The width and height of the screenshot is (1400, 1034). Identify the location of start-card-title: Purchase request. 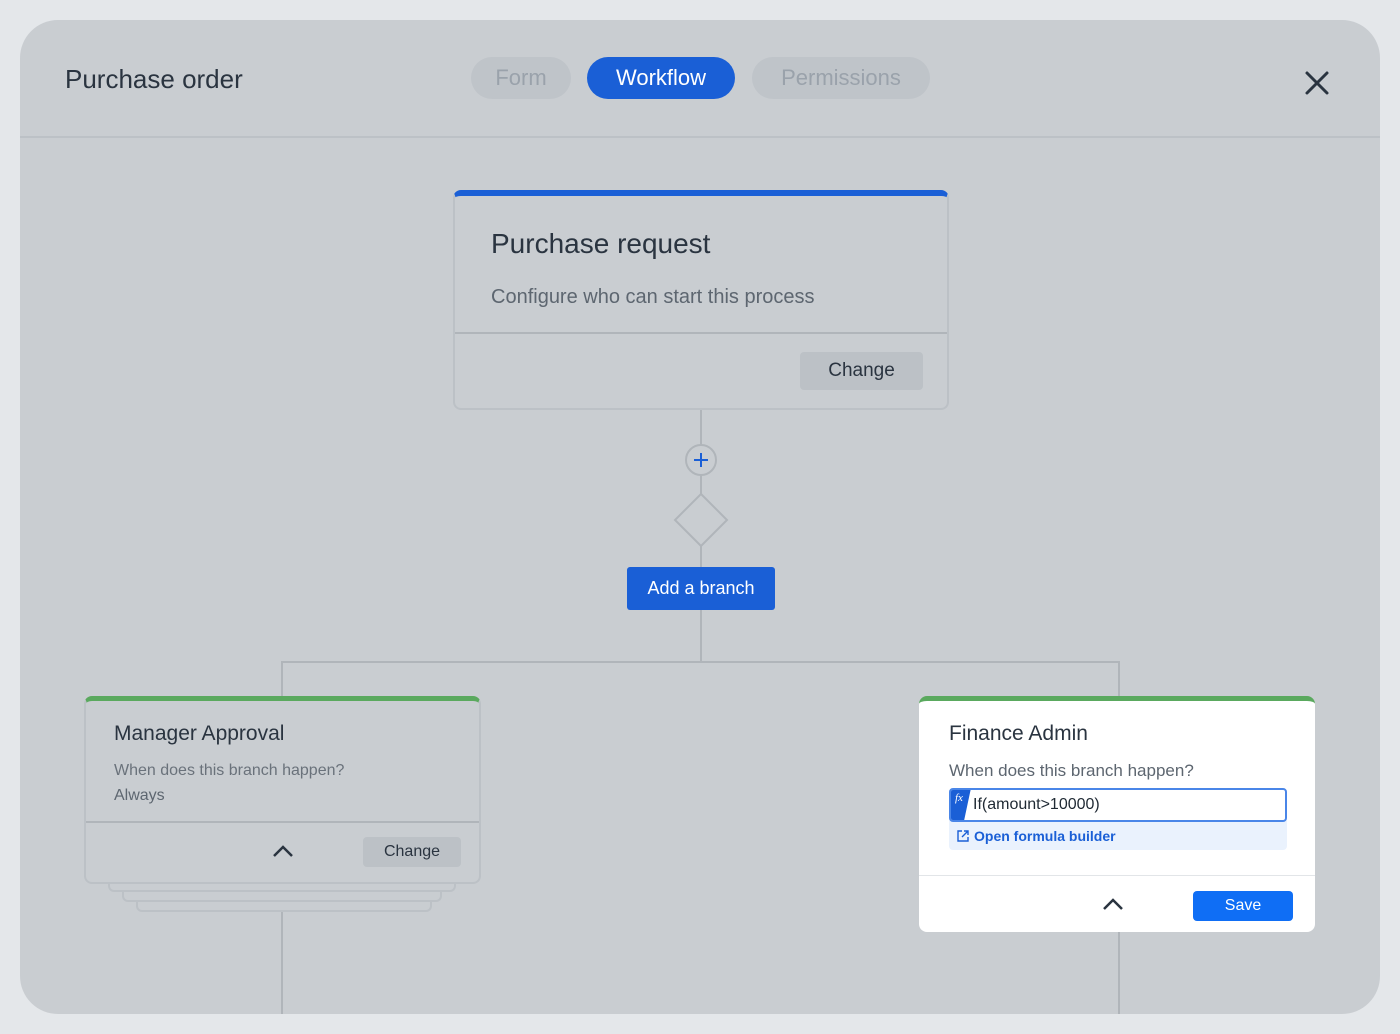
(601, 243).